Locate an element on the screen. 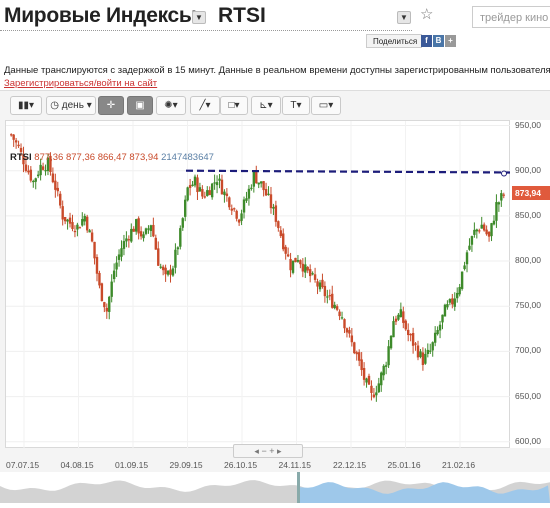 This screenshot has height=508, width=550. shapes-button: □▾ is located at coordinates (234, 105).